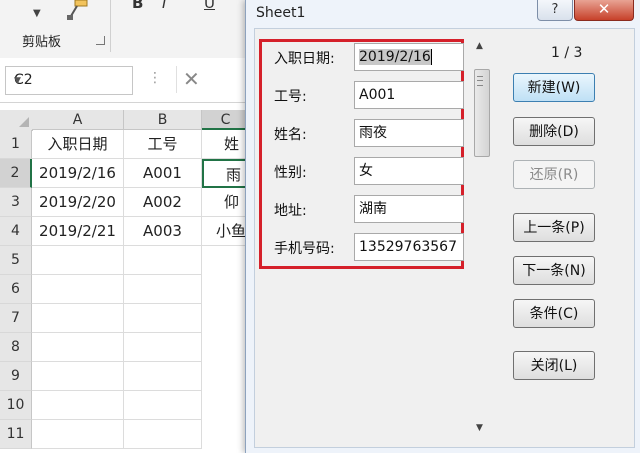 The image size is (640, 453). I want to click on paste-dropdown-arrow-icon: ▼, so click(37, 13).